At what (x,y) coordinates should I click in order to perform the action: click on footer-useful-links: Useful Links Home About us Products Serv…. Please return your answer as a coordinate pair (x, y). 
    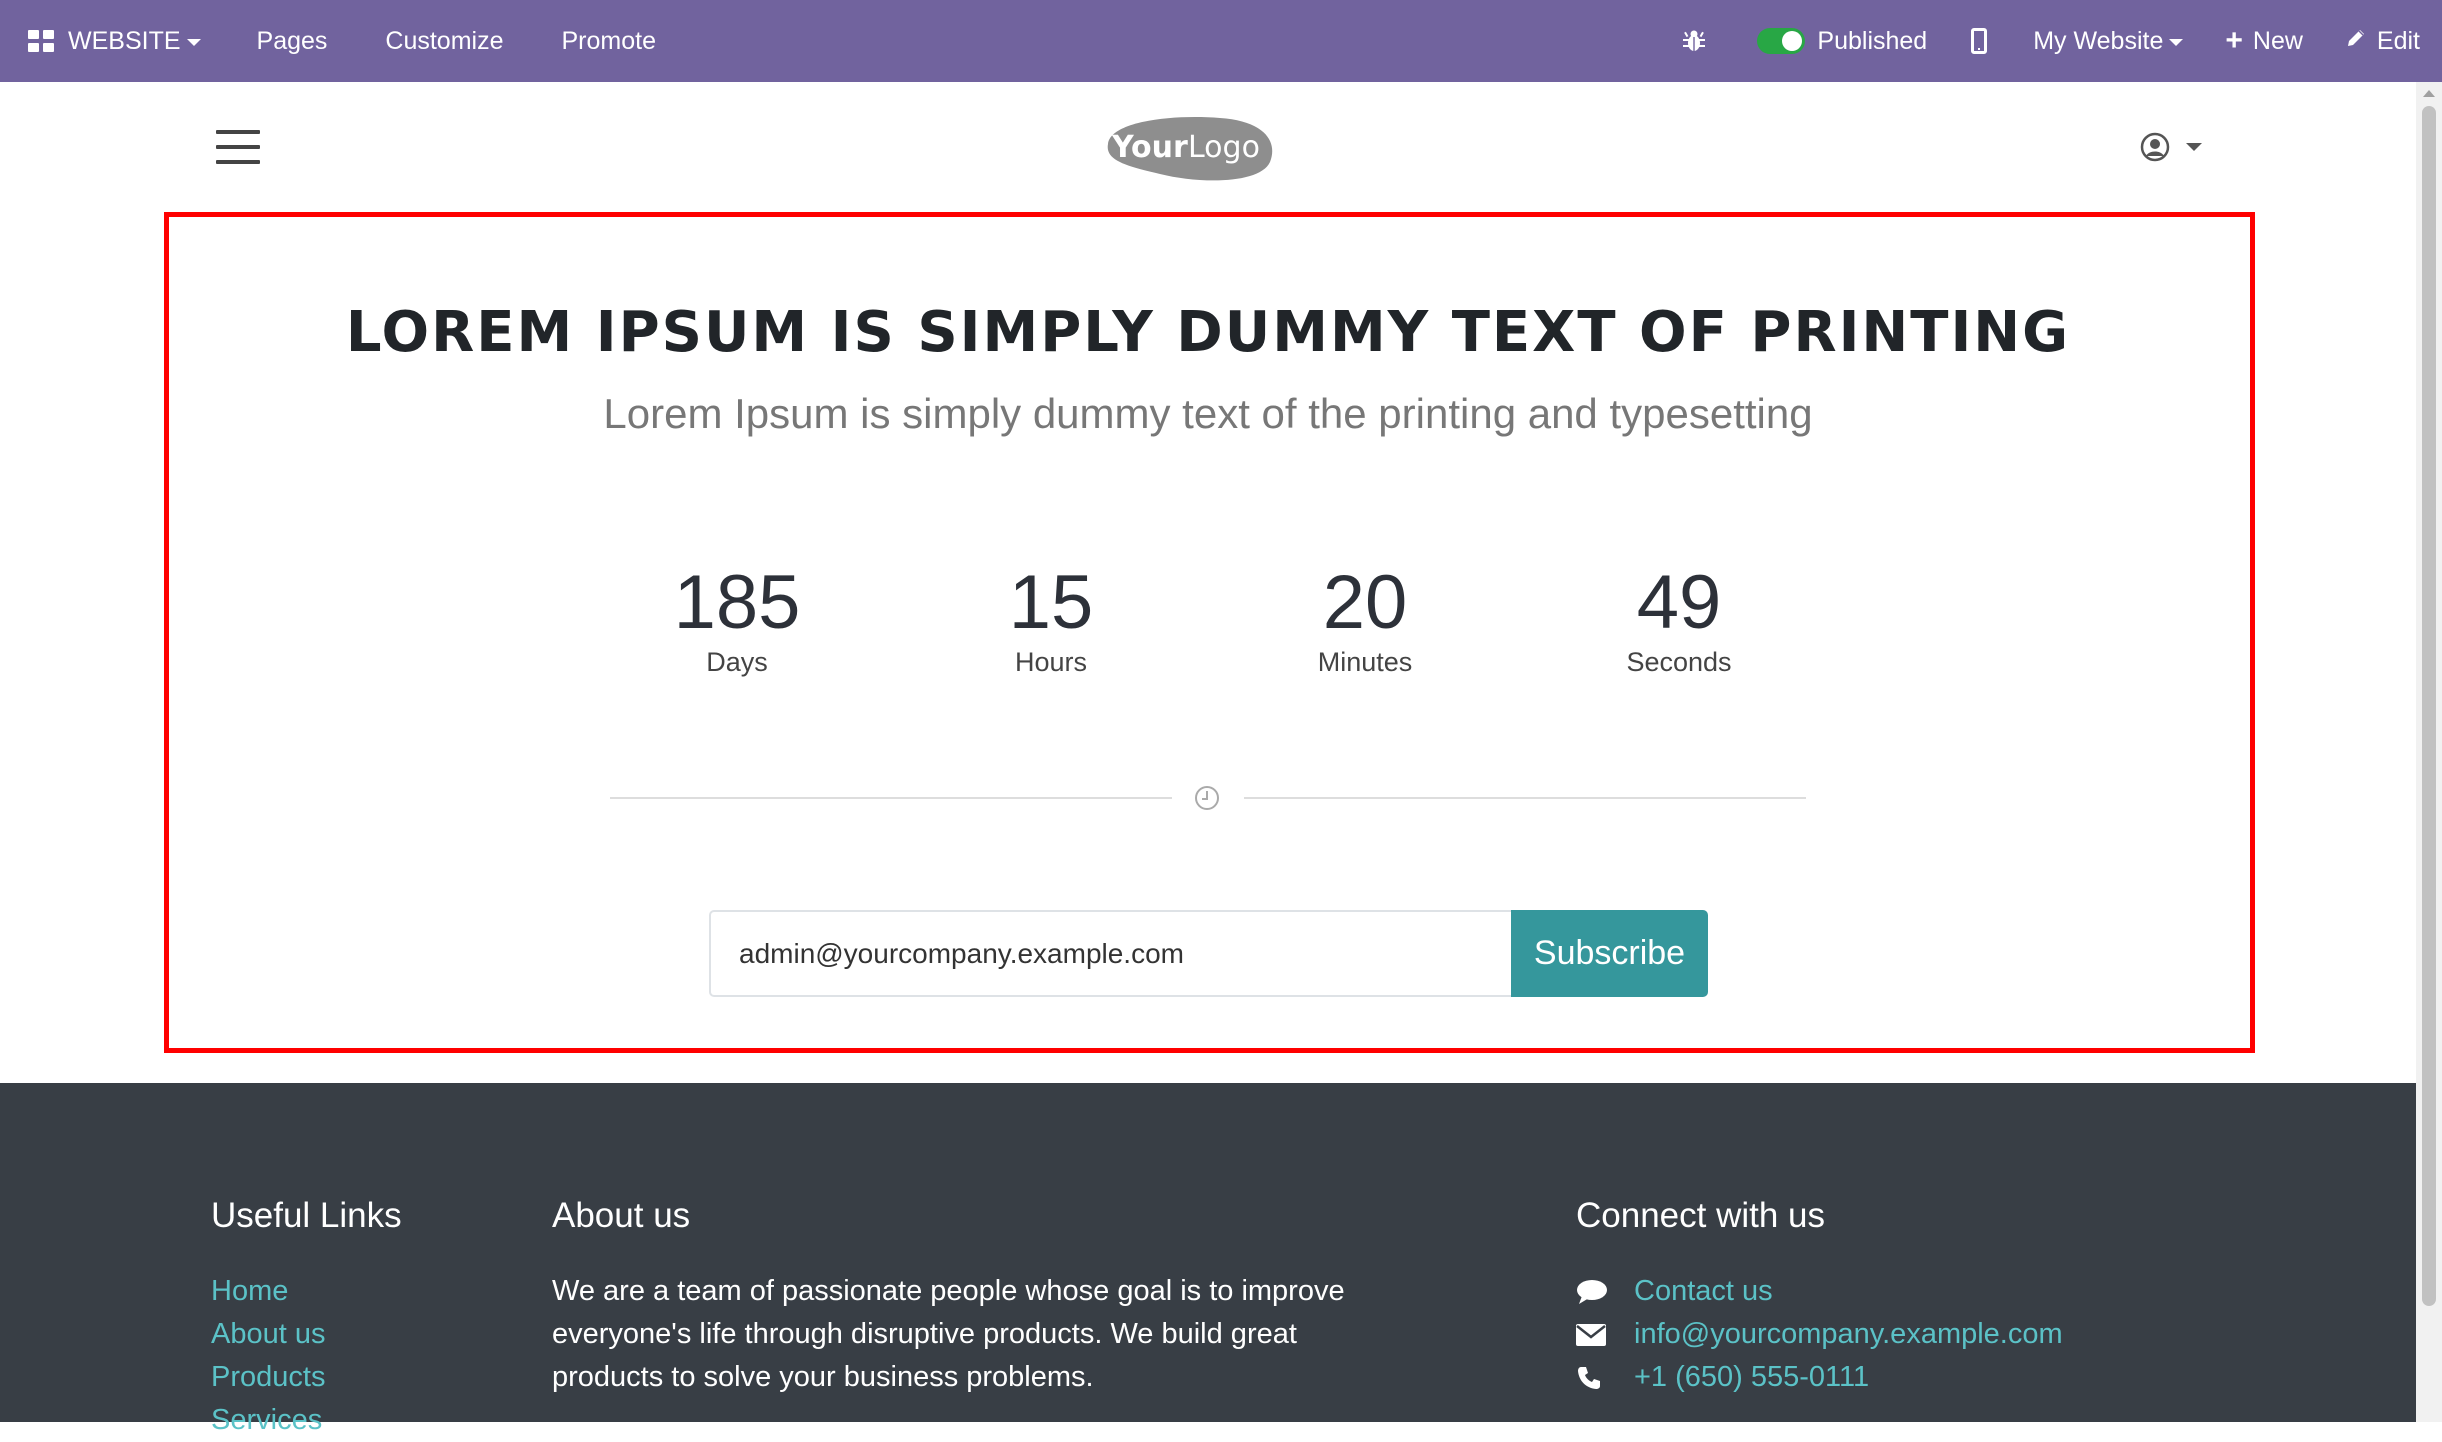
    Looking at the image, I should click on (306, 1319).